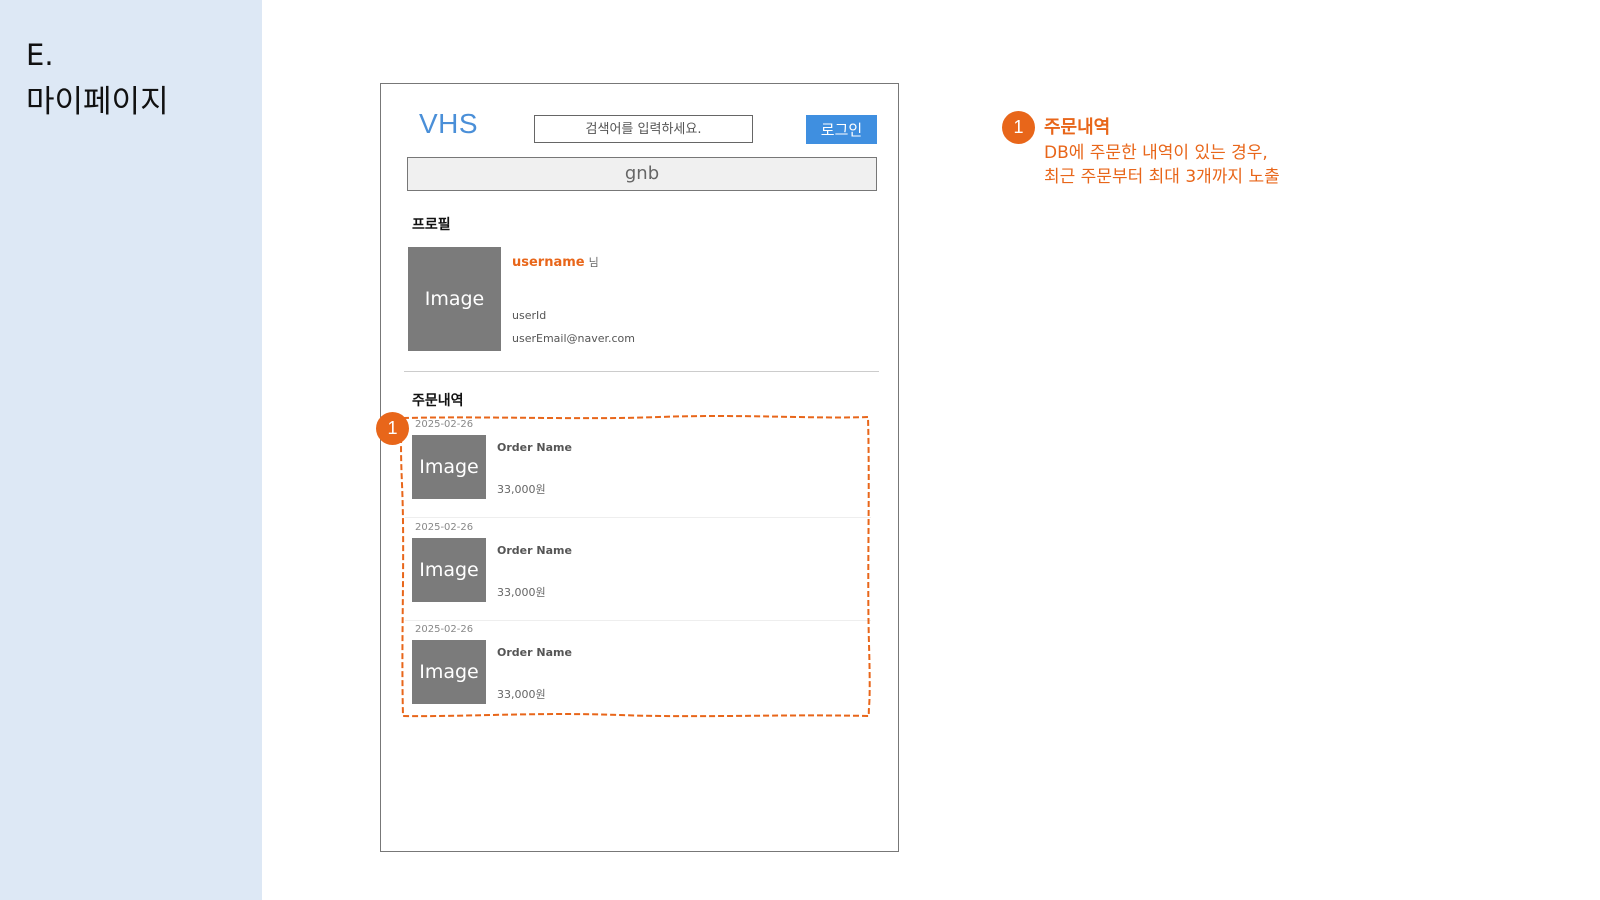 The image size is (1600, 900). I want to click on annotation-title: 주문내역, so click(1077, 127).